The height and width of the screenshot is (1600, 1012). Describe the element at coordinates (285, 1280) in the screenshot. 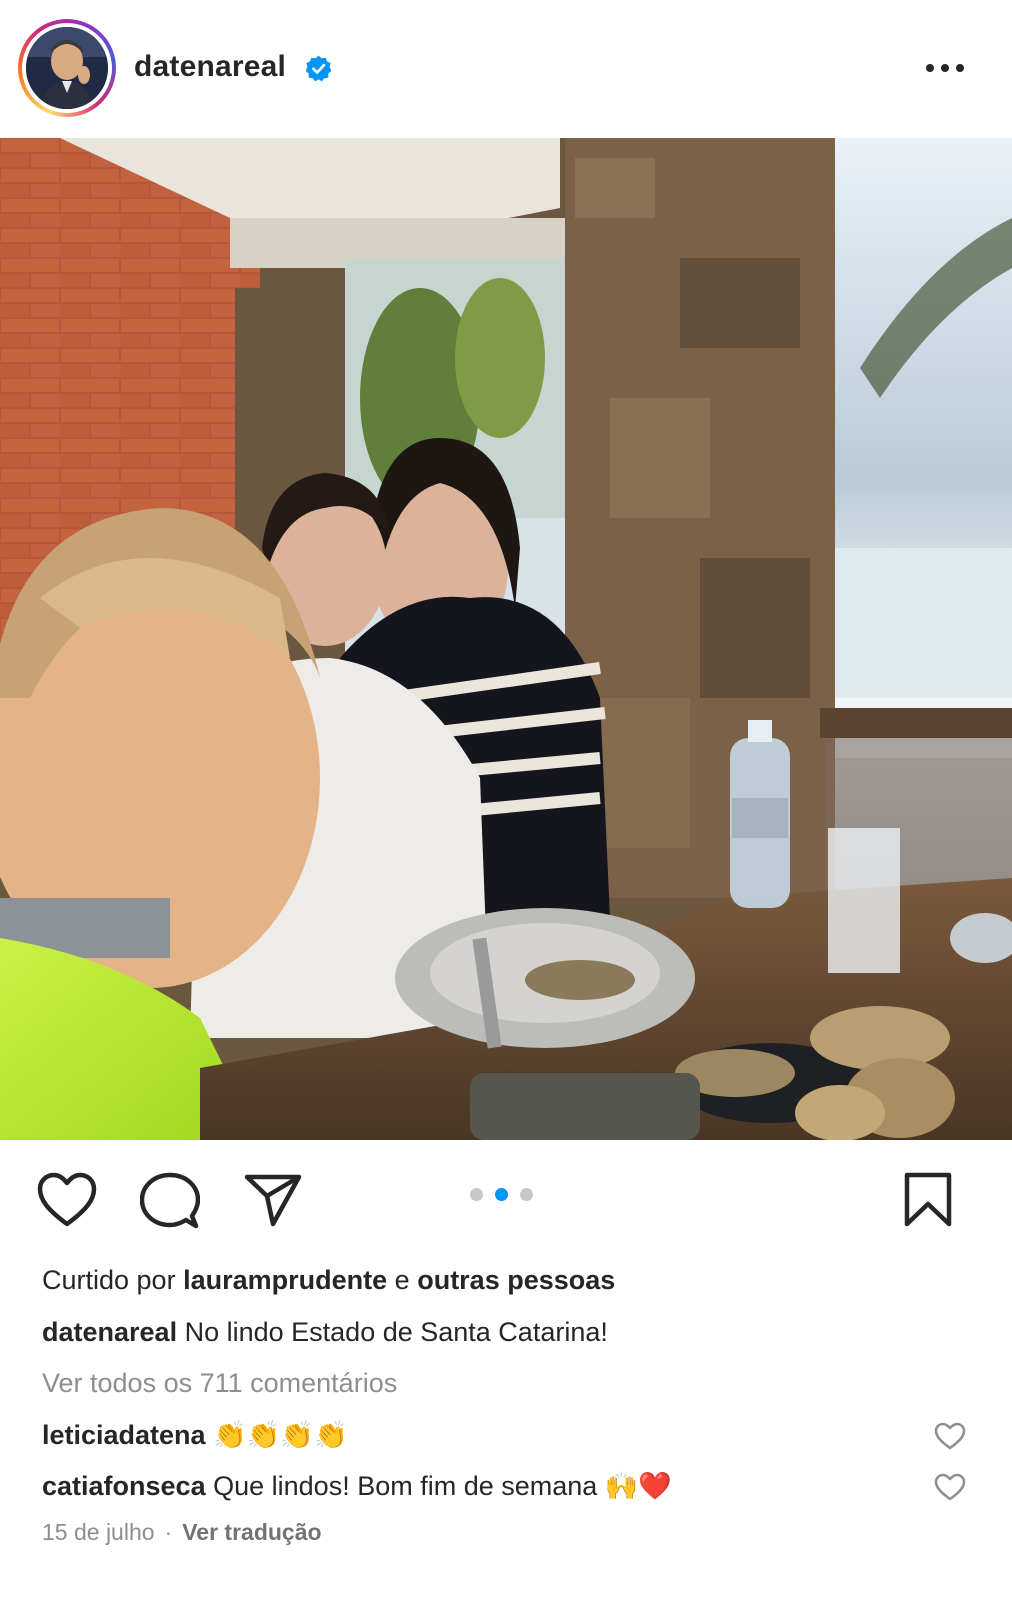

I see `likes-user-link: lauramprudente` at that location.